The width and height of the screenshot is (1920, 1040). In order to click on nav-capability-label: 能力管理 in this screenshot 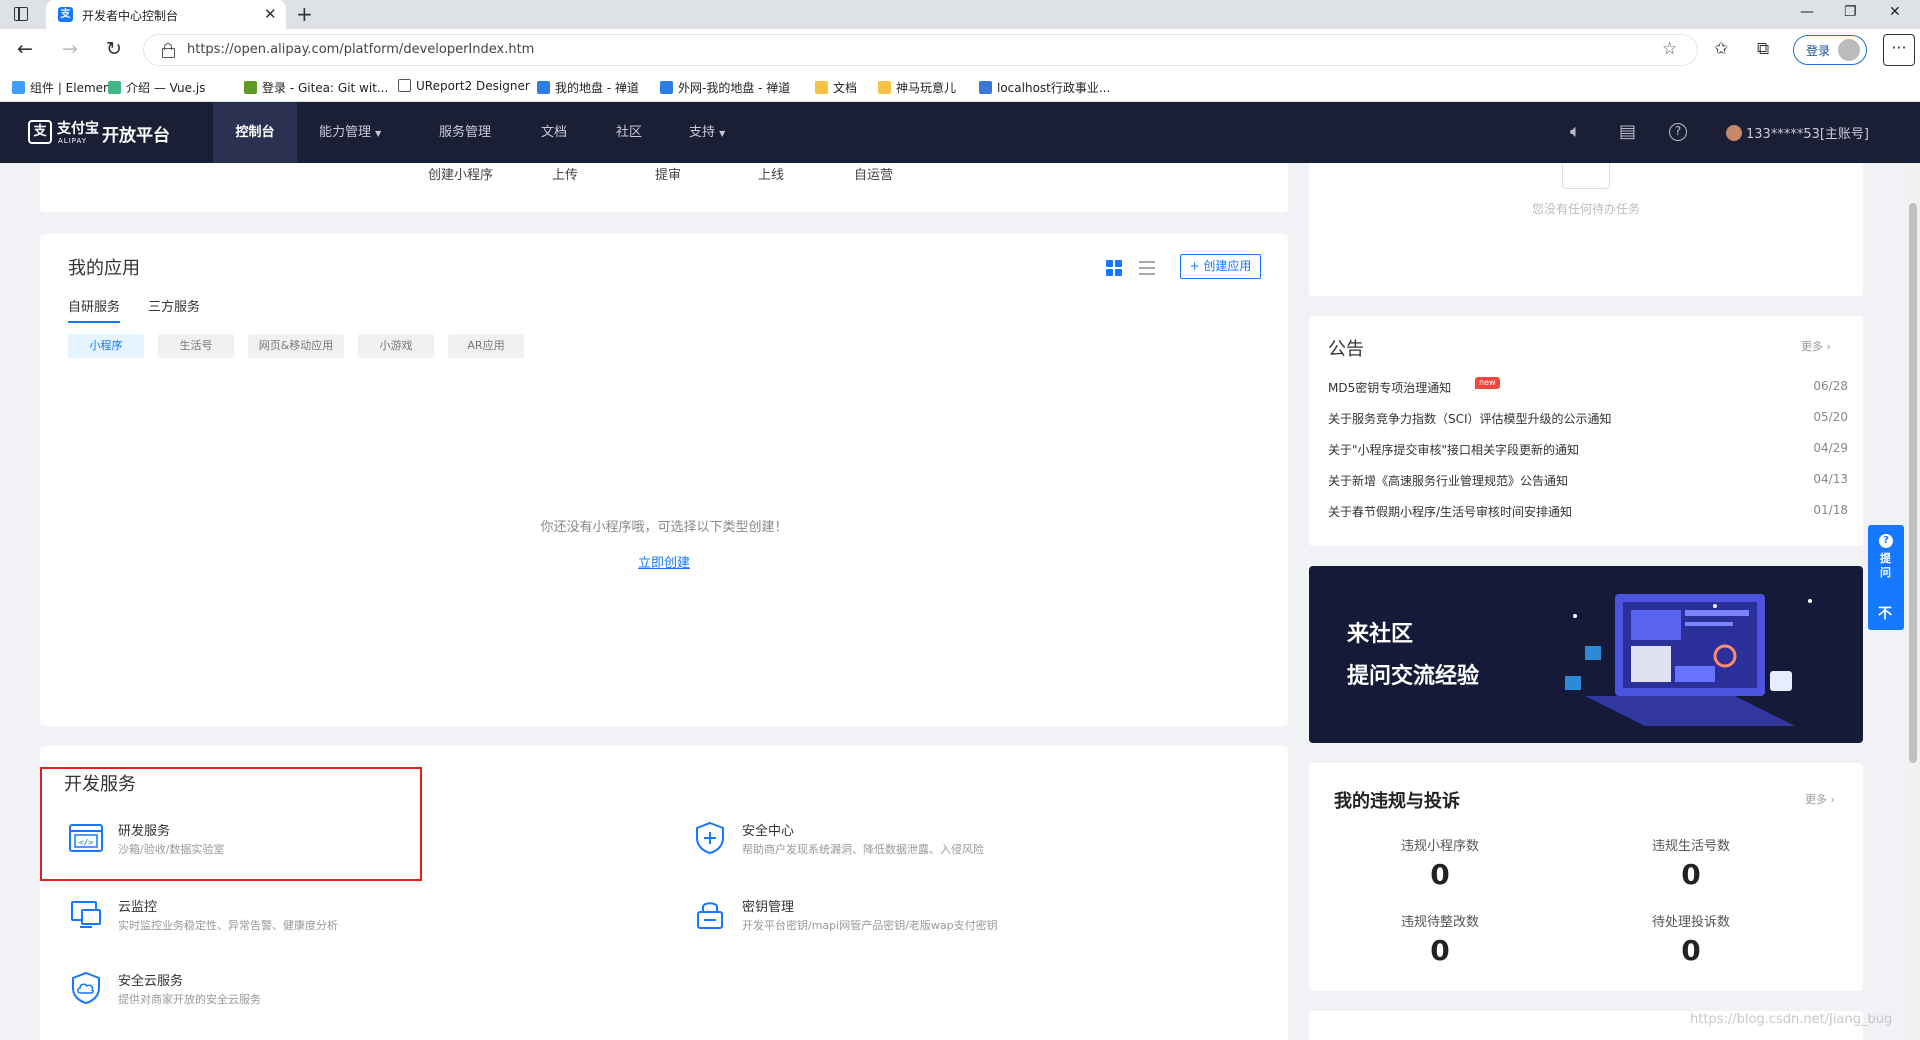, I will do `click(345, 132)`.